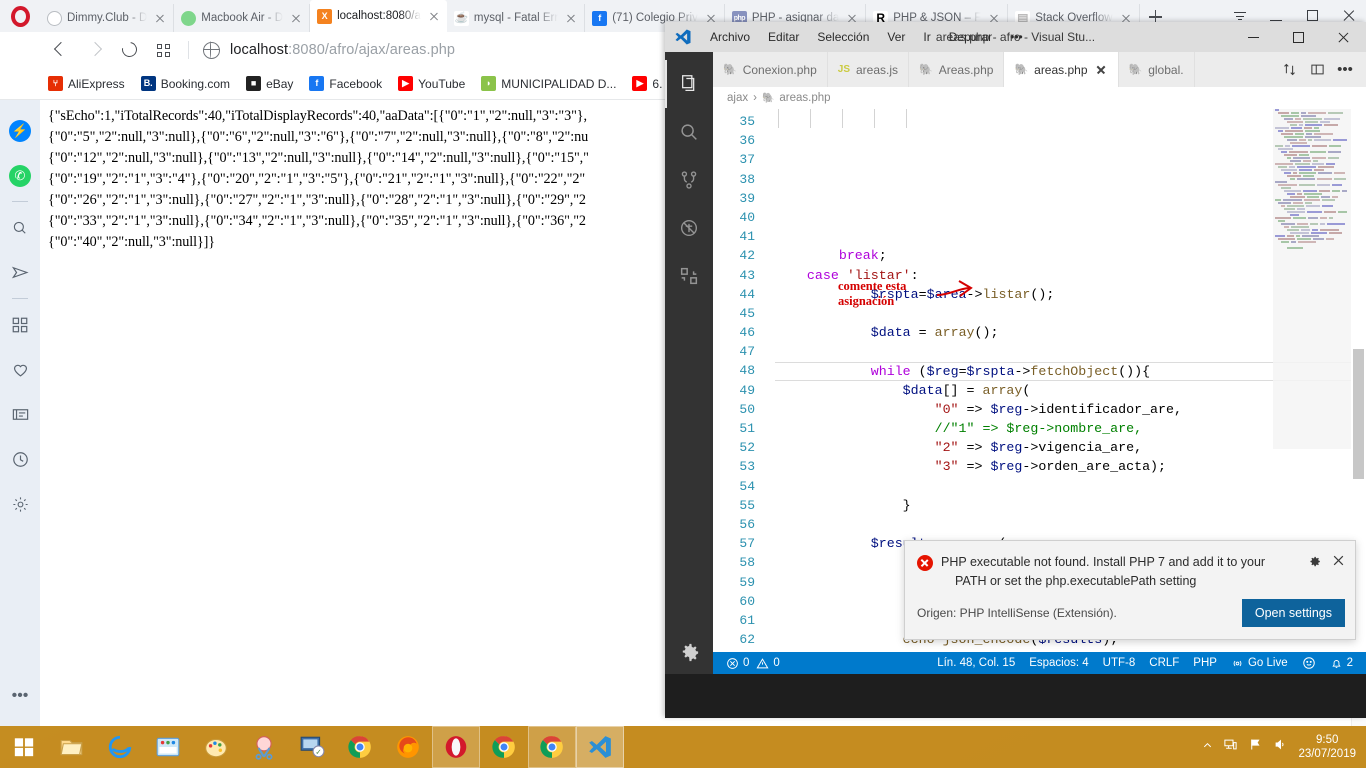 The width and height of the screenshot is (1366, 768). Describe the element at coordinates (1345, 69) in the screenshot. I see `more-actions-icon: •••` at that location.